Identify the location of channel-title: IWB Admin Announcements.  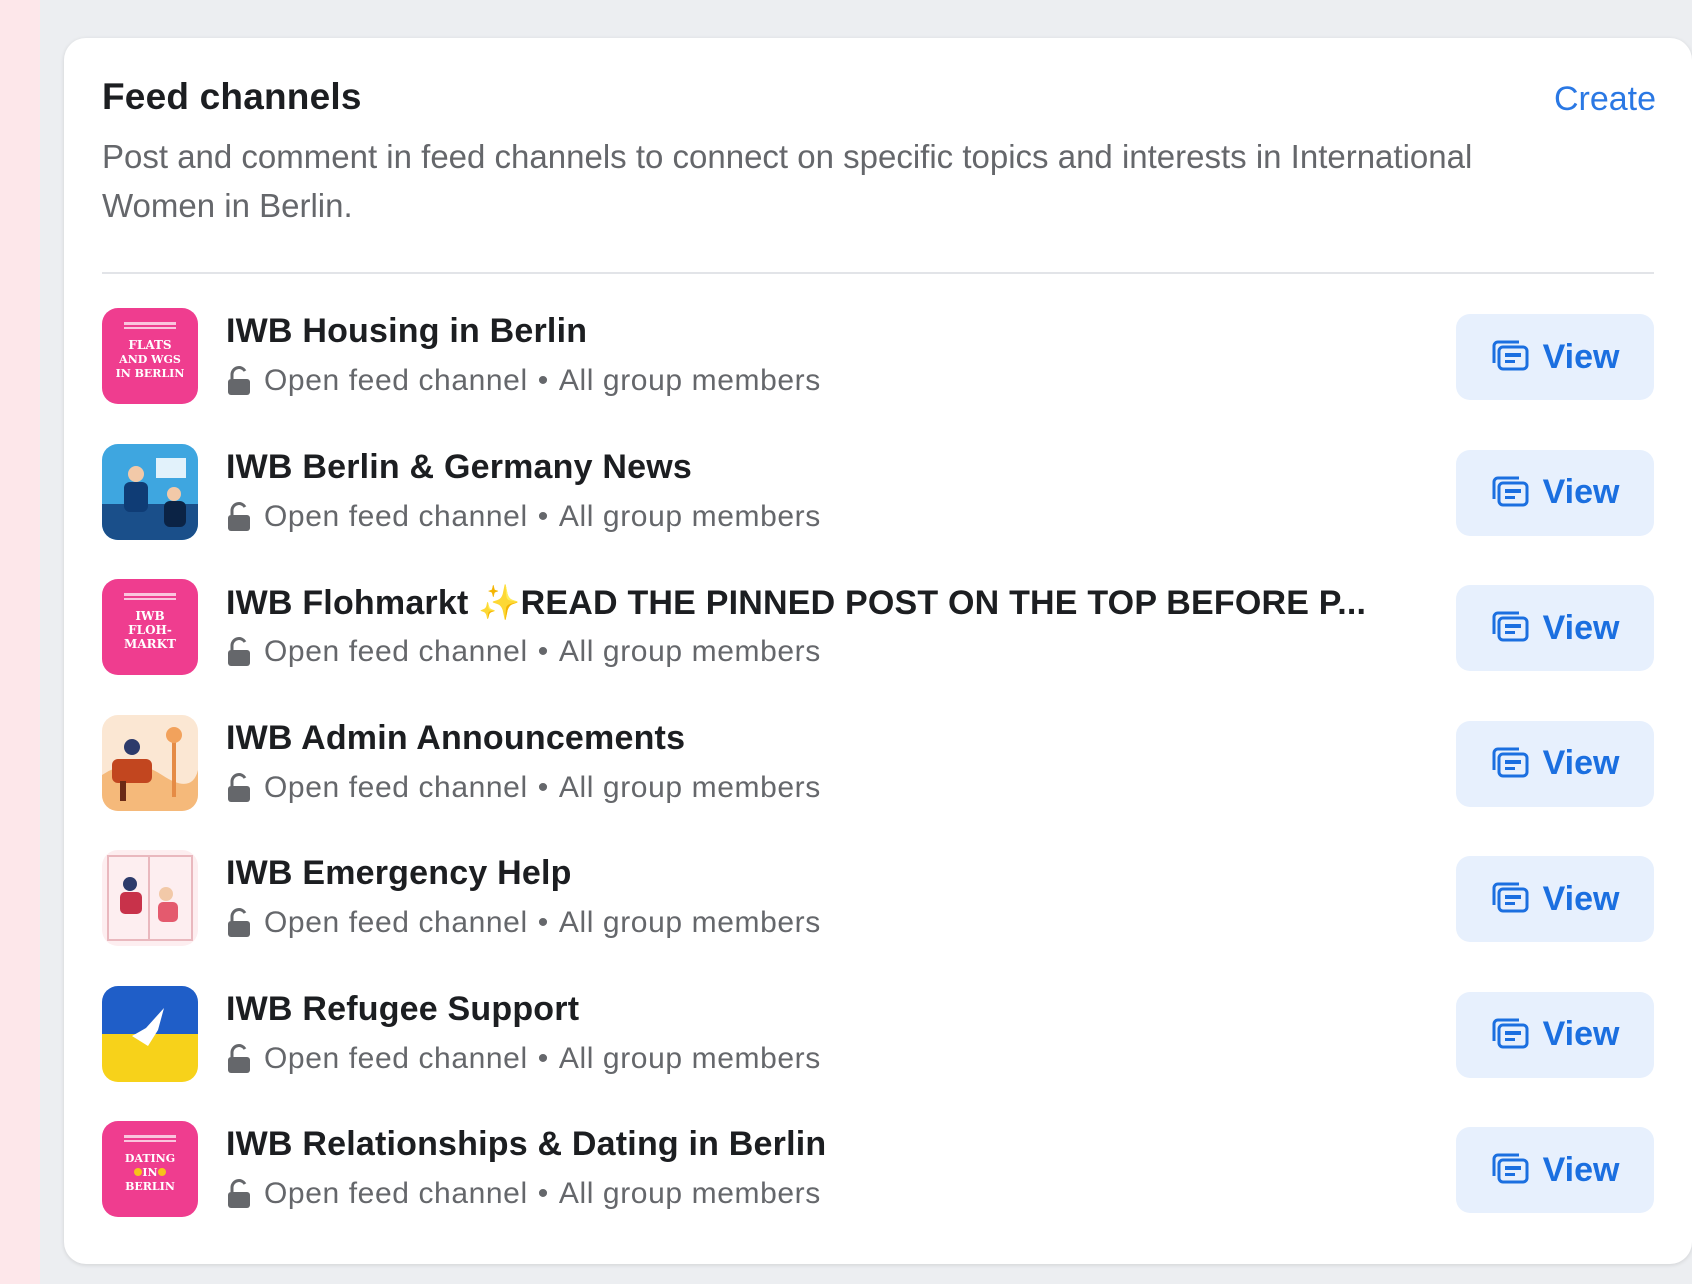
(455, 738).